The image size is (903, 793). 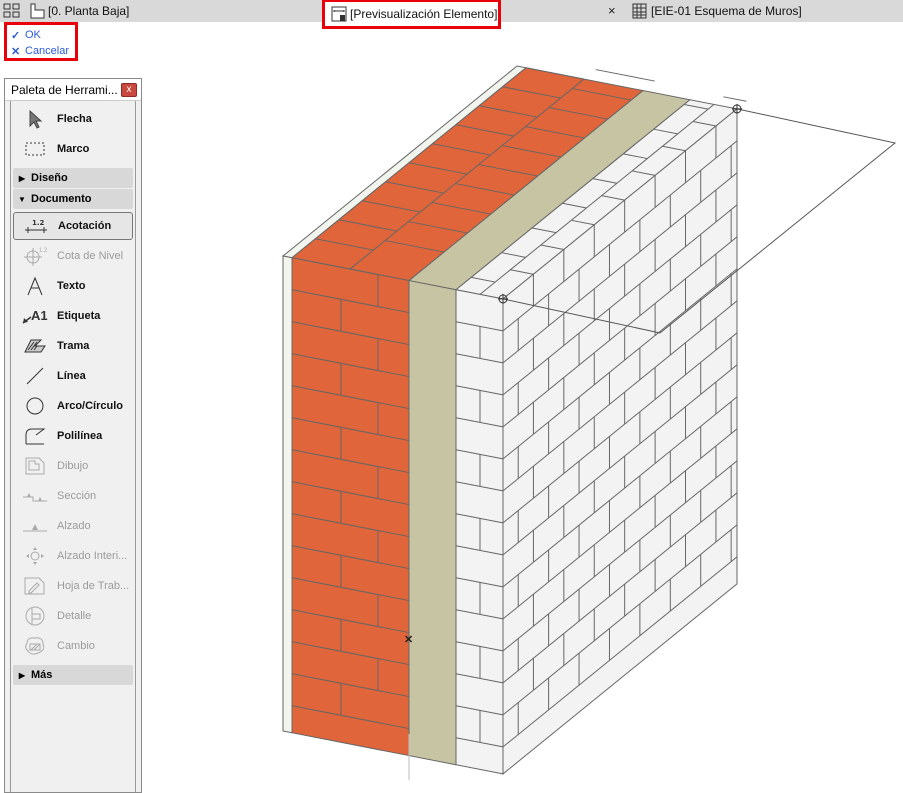 What do you see at coordinates (625, 75) in the screenshot?
I see `brick-joint` at bounding box center [625, 75].